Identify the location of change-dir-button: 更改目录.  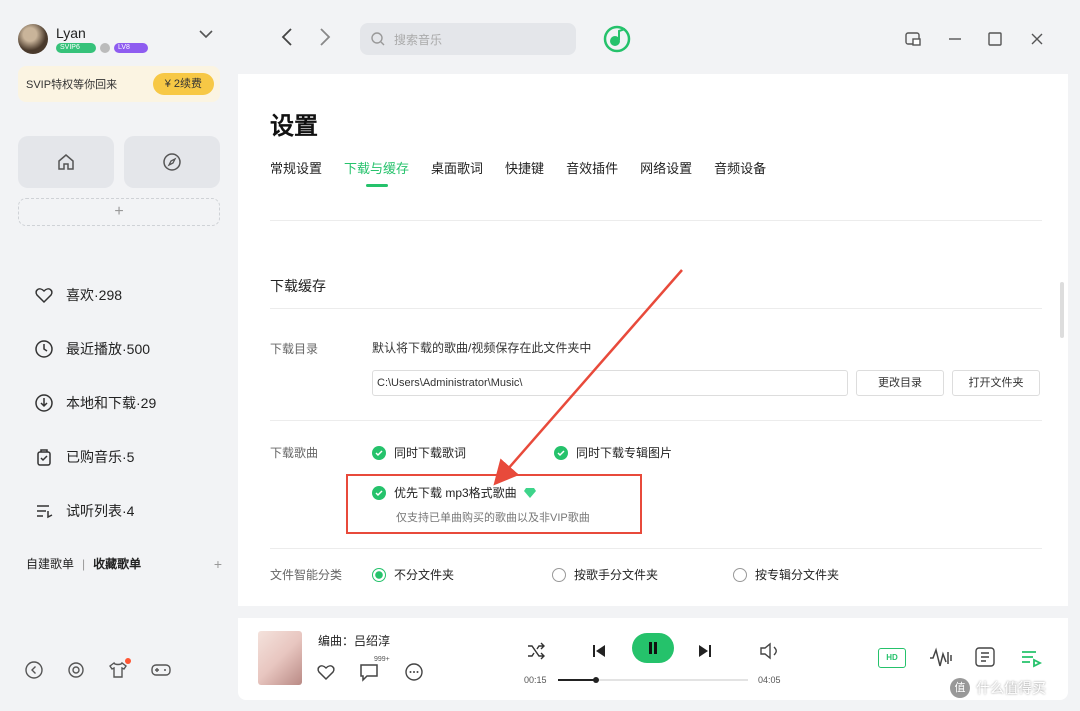
(900, 383).